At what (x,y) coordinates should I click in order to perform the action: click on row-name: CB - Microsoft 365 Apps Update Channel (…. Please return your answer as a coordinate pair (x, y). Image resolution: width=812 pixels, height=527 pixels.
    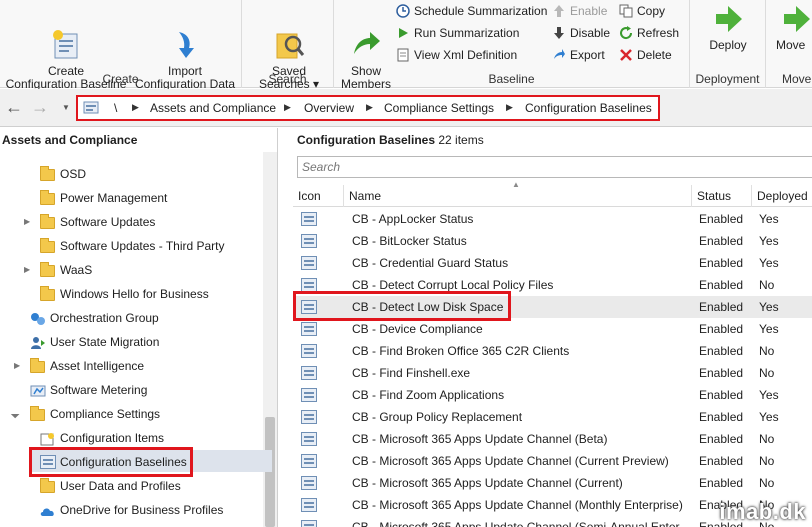
    Looking at the image, I should click on (517, 505).